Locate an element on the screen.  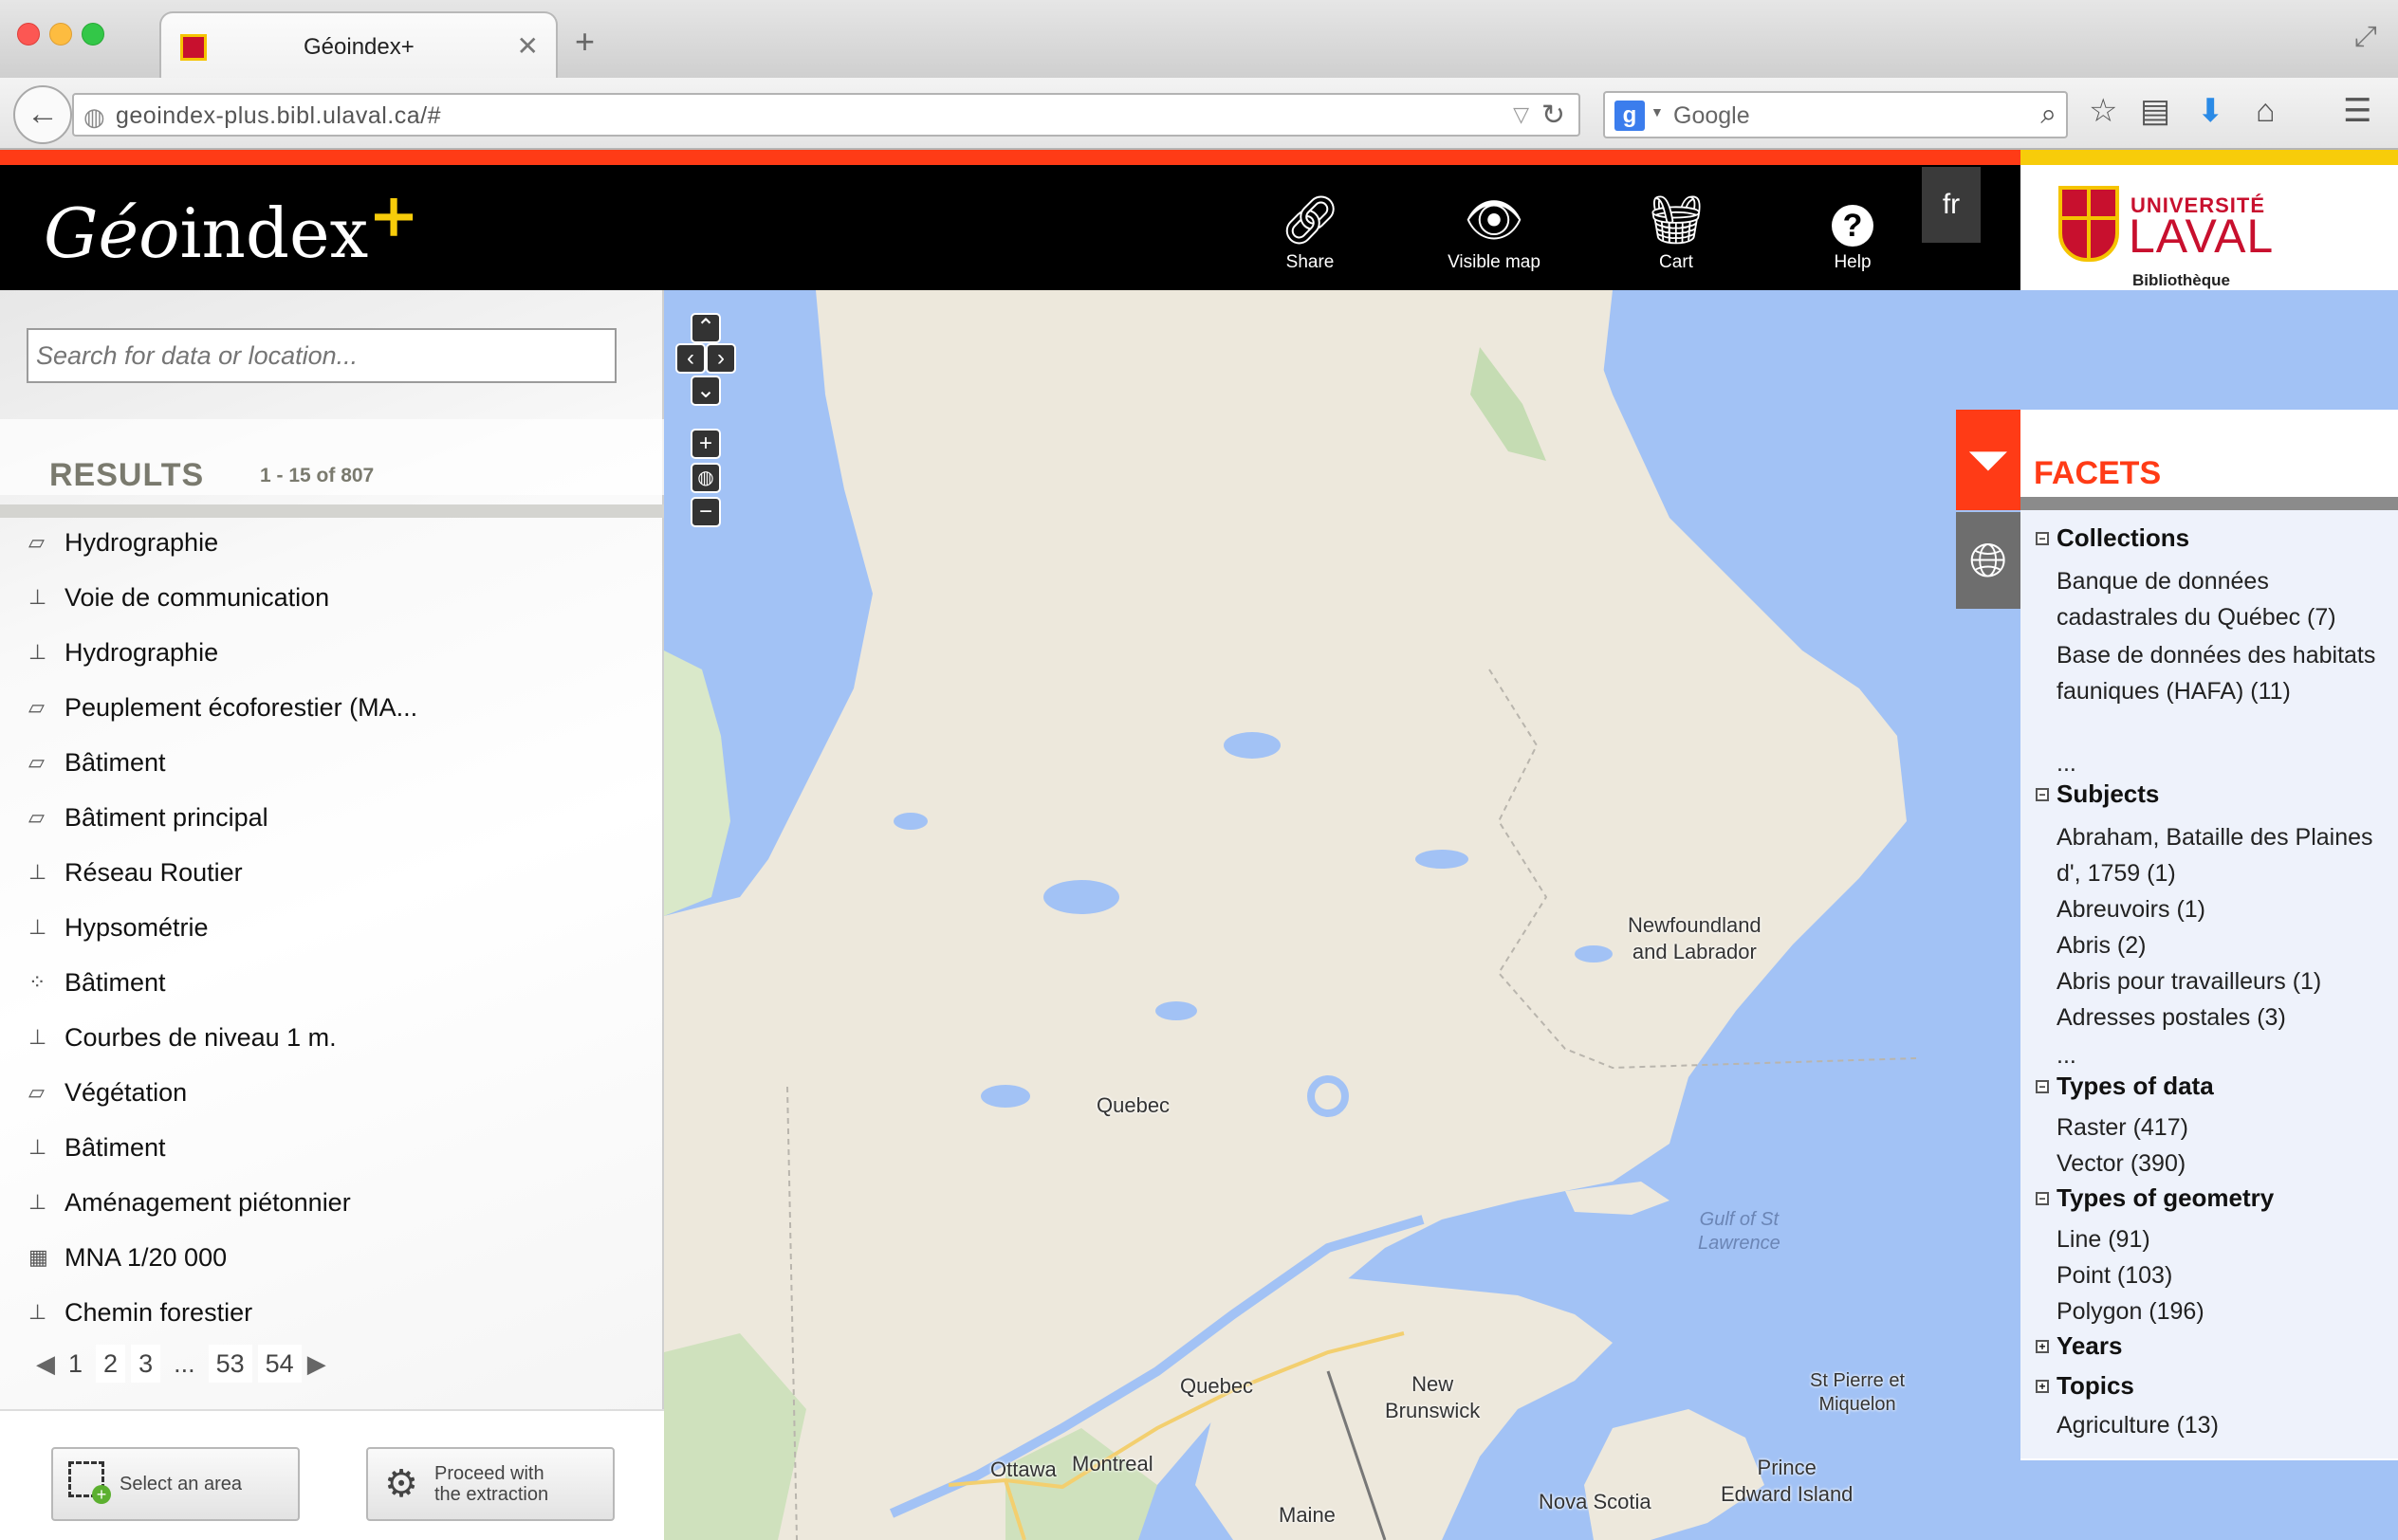
facet-group-years: + Years is located at coordinates (2079, 1346).